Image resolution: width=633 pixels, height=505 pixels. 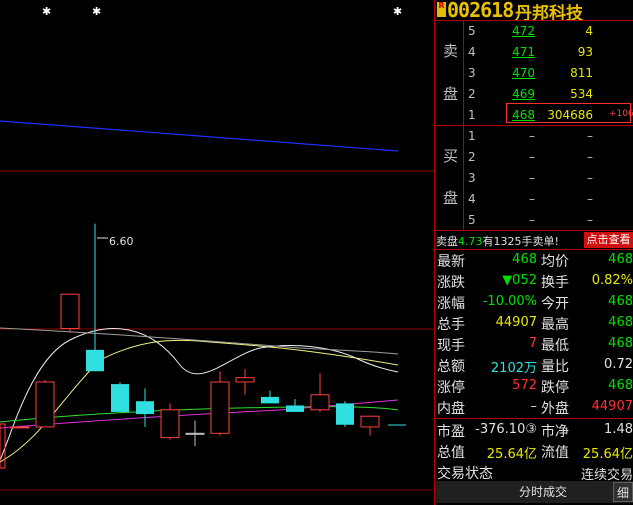 What do you see at coordinates (506, 429) in the screenshot?
I see `quote-value: -376.10③` at bounding box center [506, 429].